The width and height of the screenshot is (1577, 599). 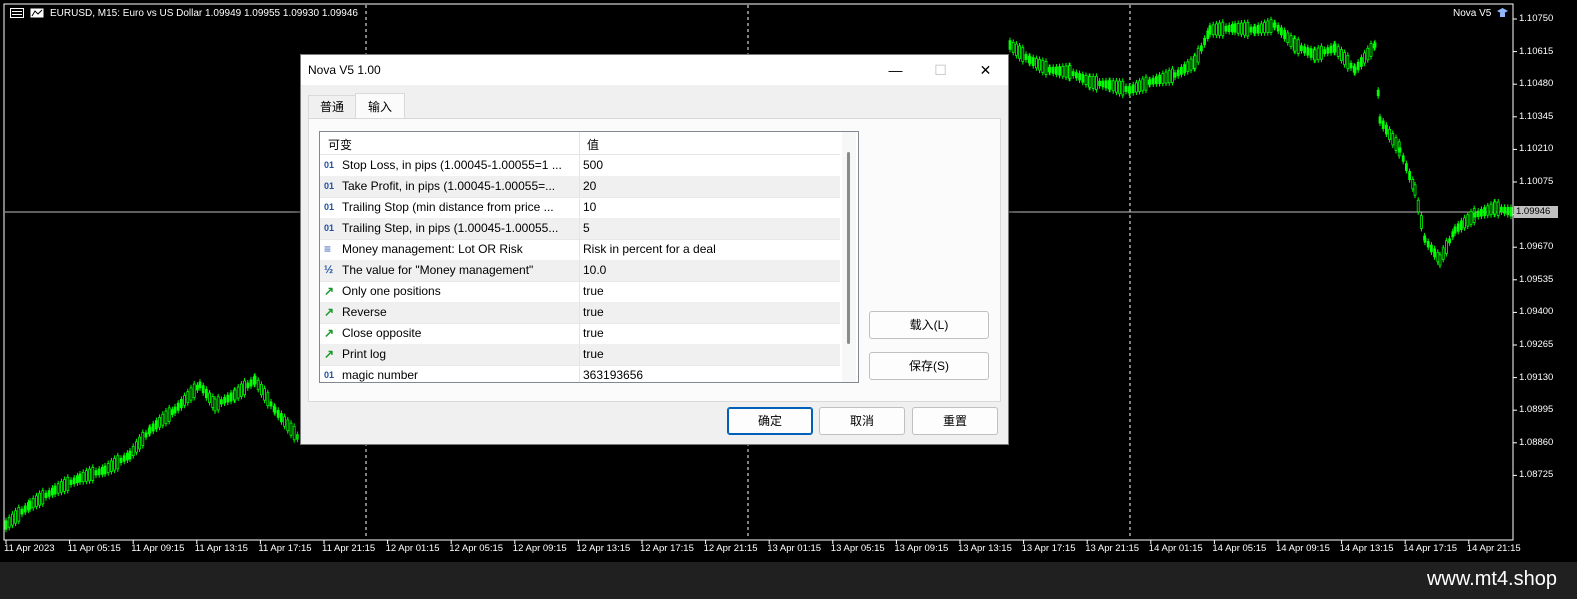 What do you see at coordinates (1493, 548) in the screenshot?
I see `time-tick-label: 14 Apr 21:15` at bounding box center [1493, 548].